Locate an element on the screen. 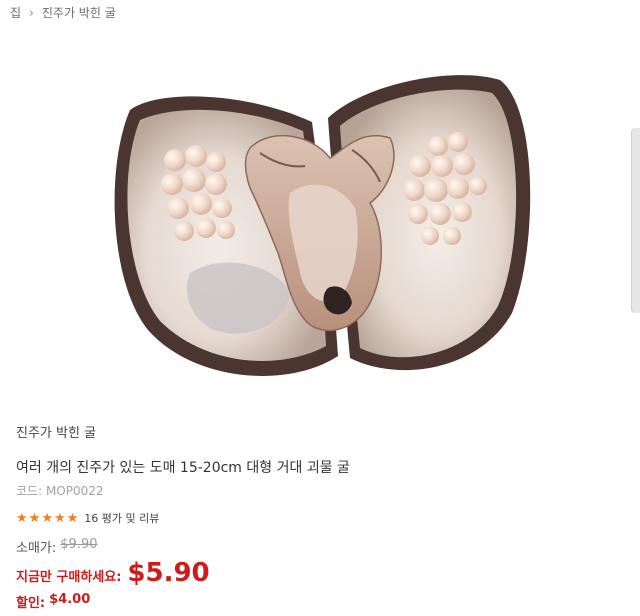 The width and height of the screenshot is (640, 616). review-count-link: 16 평가 및 리뷰 is located at coordinates (121, 518).